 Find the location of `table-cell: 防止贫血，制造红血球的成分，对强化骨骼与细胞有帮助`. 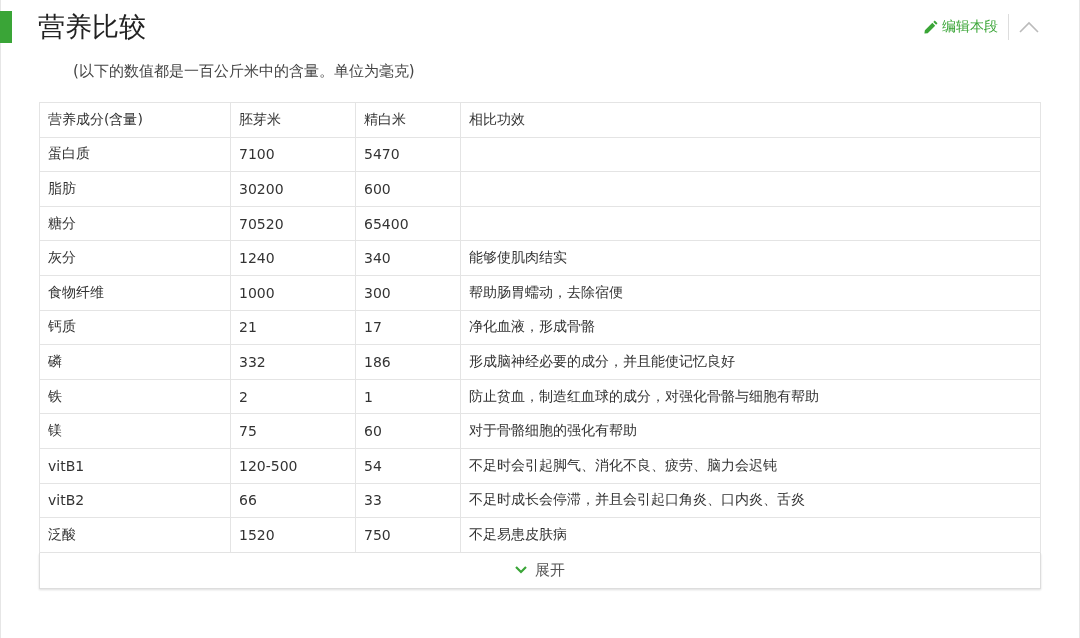

table-cell: 防止贫血，制造红血球的成分，对强化骨骼与细胞有帮助 is located at coordinates (750, 396).